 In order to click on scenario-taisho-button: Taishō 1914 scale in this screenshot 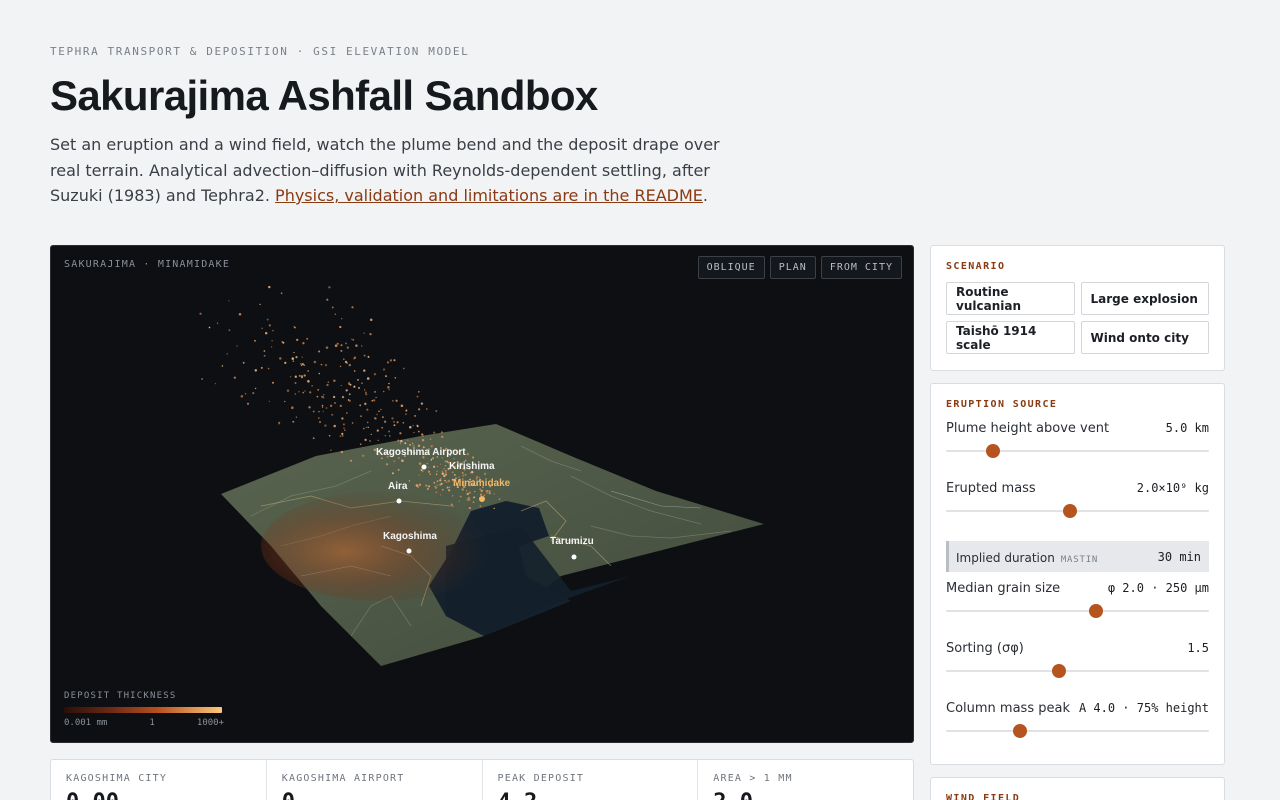, I will do `click(1010, 337)`.